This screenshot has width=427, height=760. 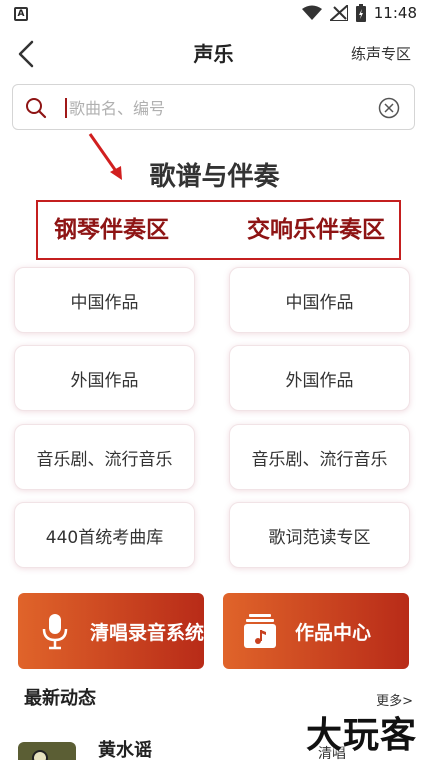 I want to click on text-cursor, so click(x=66, y=108).